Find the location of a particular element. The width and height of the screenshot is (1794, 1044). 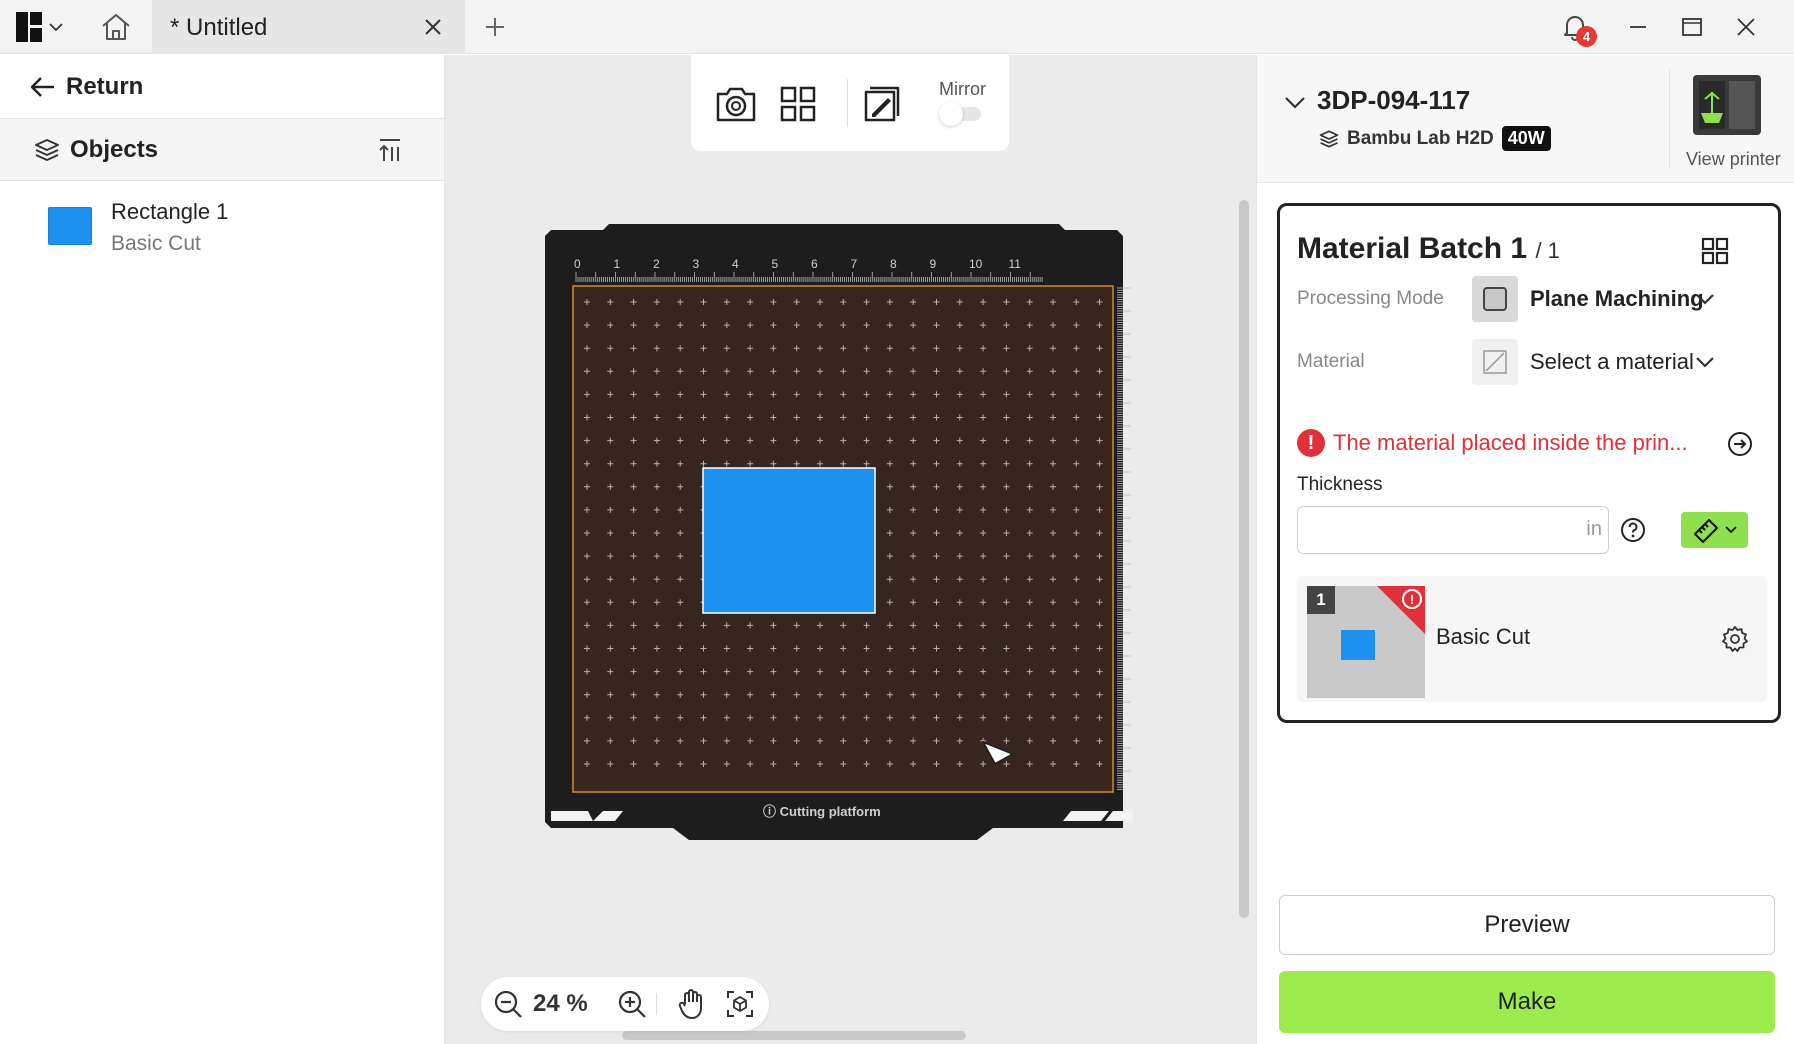

image-edit-icon is located at coordinates (882, 104).